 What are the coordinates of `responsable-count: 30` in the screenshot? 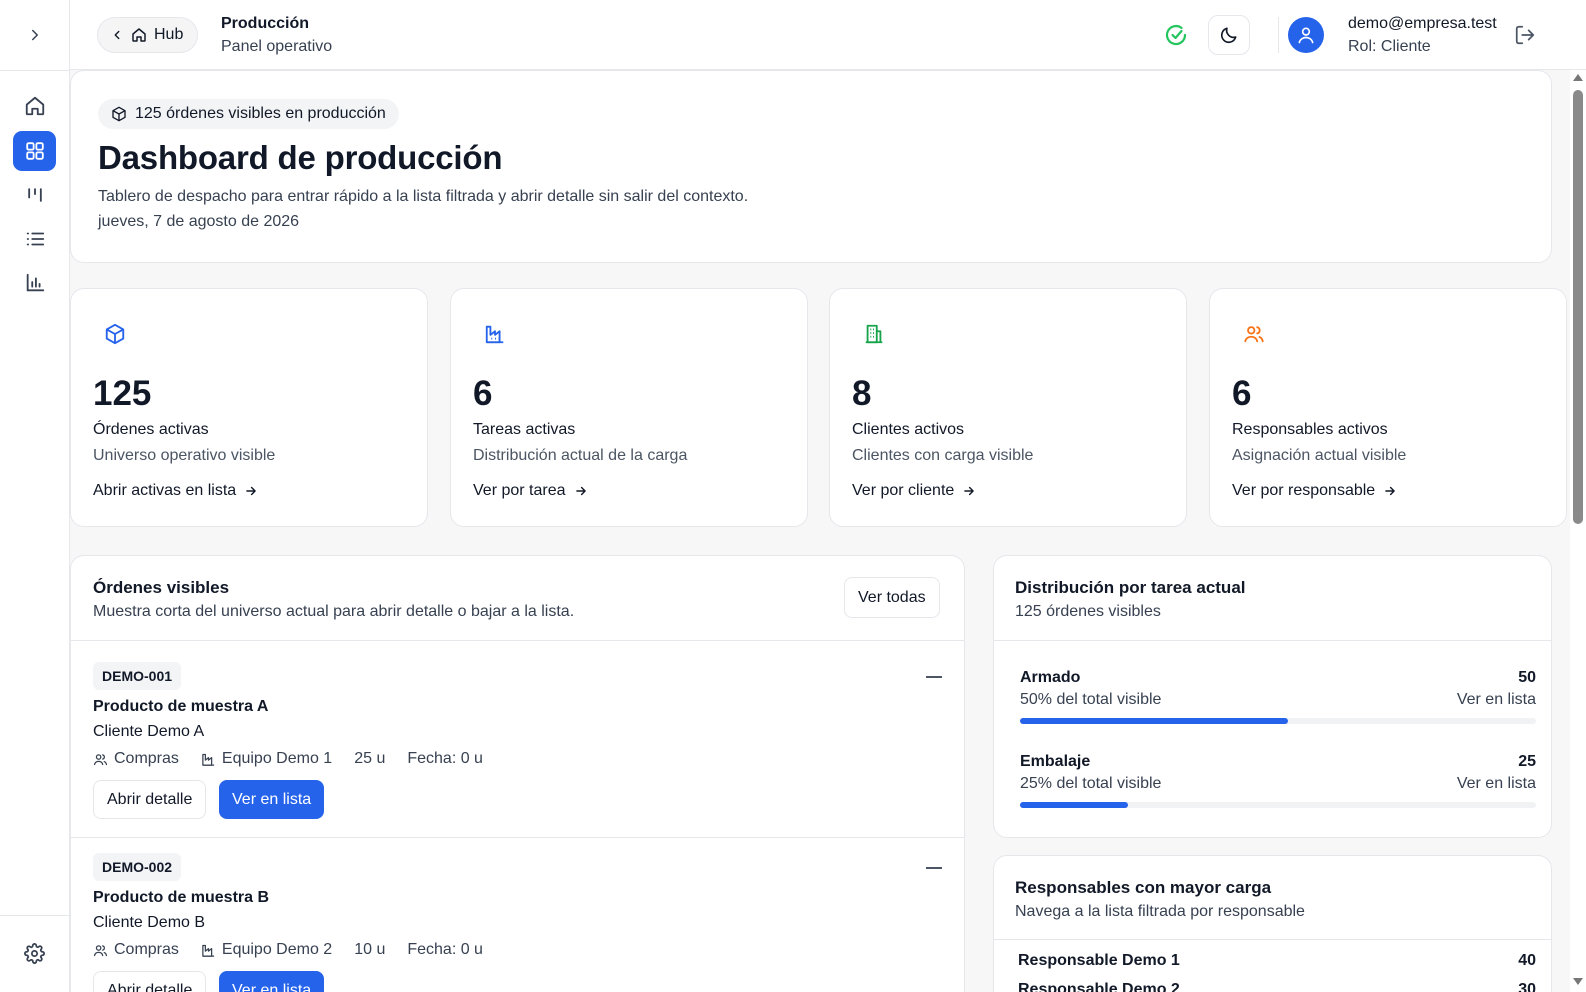 It's located at (1527, 986).